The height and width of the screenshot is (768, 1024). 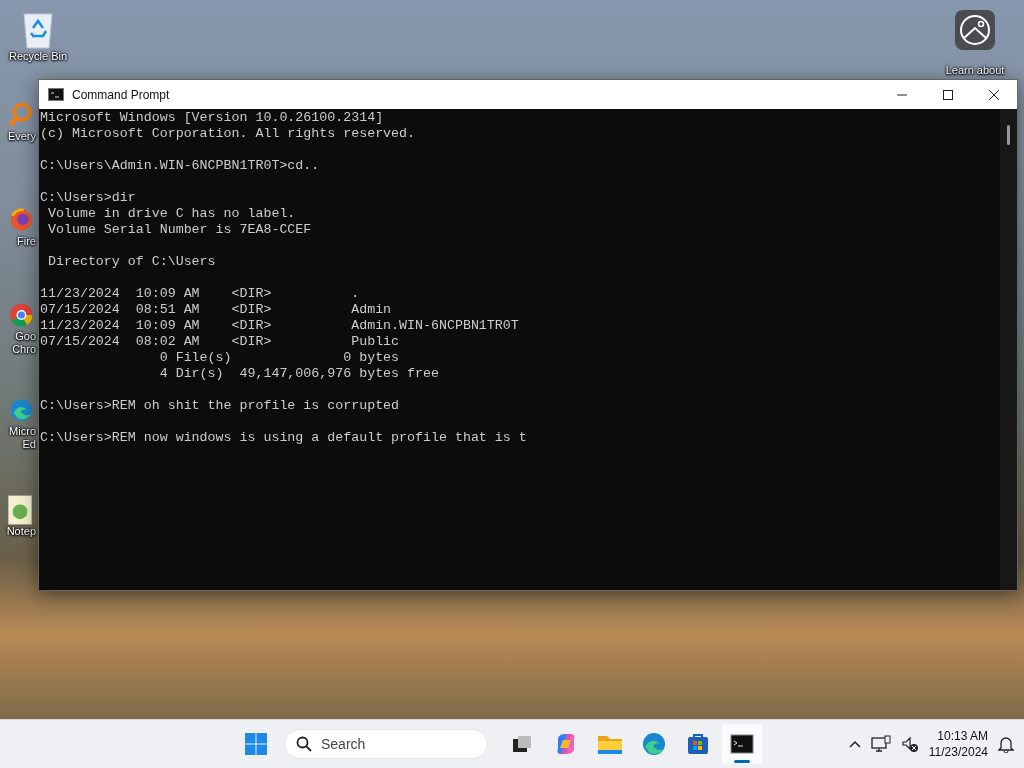 I want to click on landscape-icon, so click(x=975, y=30).